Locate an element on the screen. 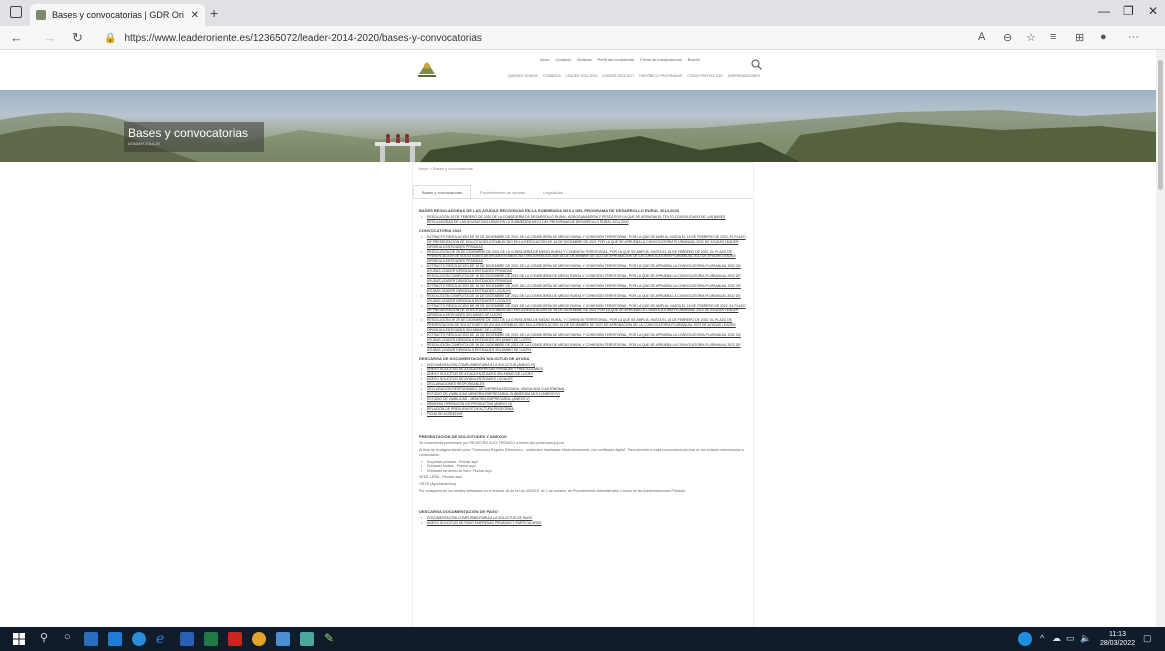 This screenshot has width=1165, height=651. notifications-icon: ▢ is located at coordinates (1147, 638).